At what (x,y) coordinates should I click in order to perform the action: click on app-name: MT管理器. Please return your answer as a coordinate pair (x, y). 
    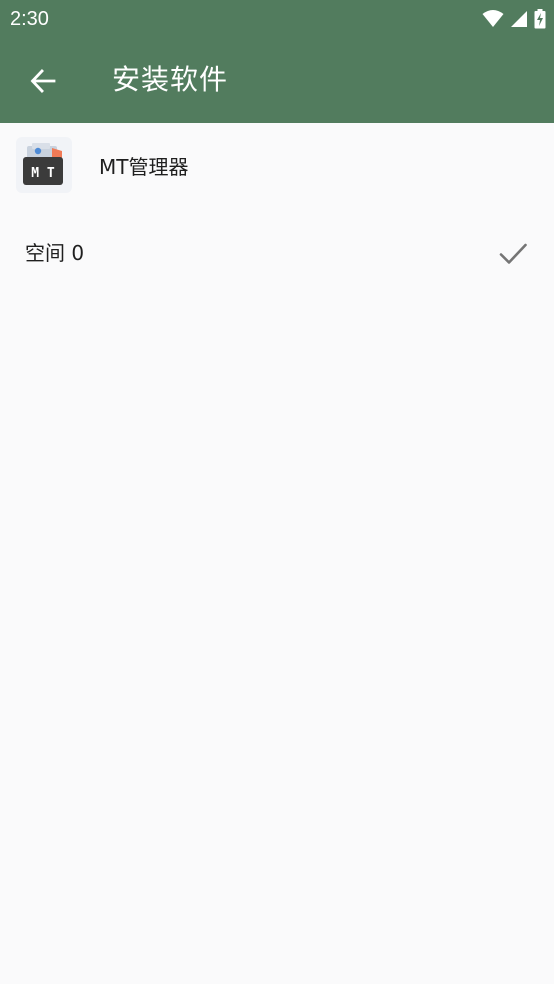
    Looking at the image, I should click on (144, 167).